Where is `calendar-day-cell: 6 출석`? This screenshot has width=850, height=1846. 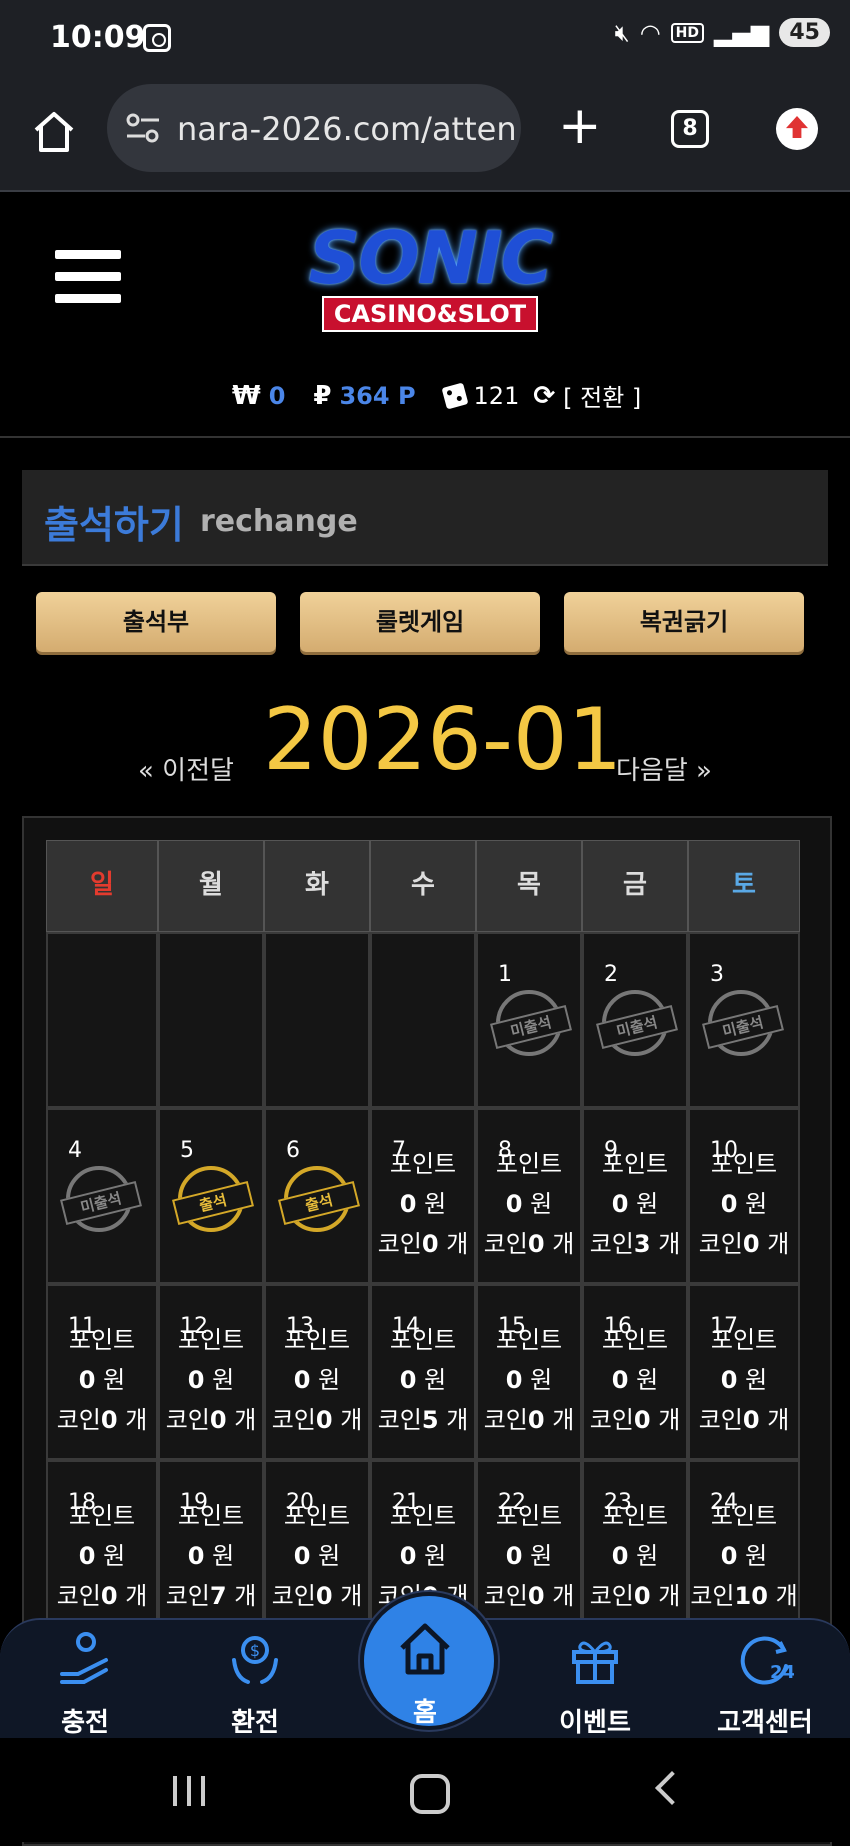
calendar-day-cell: 6 출석 is located at coordinates (317, 1196).